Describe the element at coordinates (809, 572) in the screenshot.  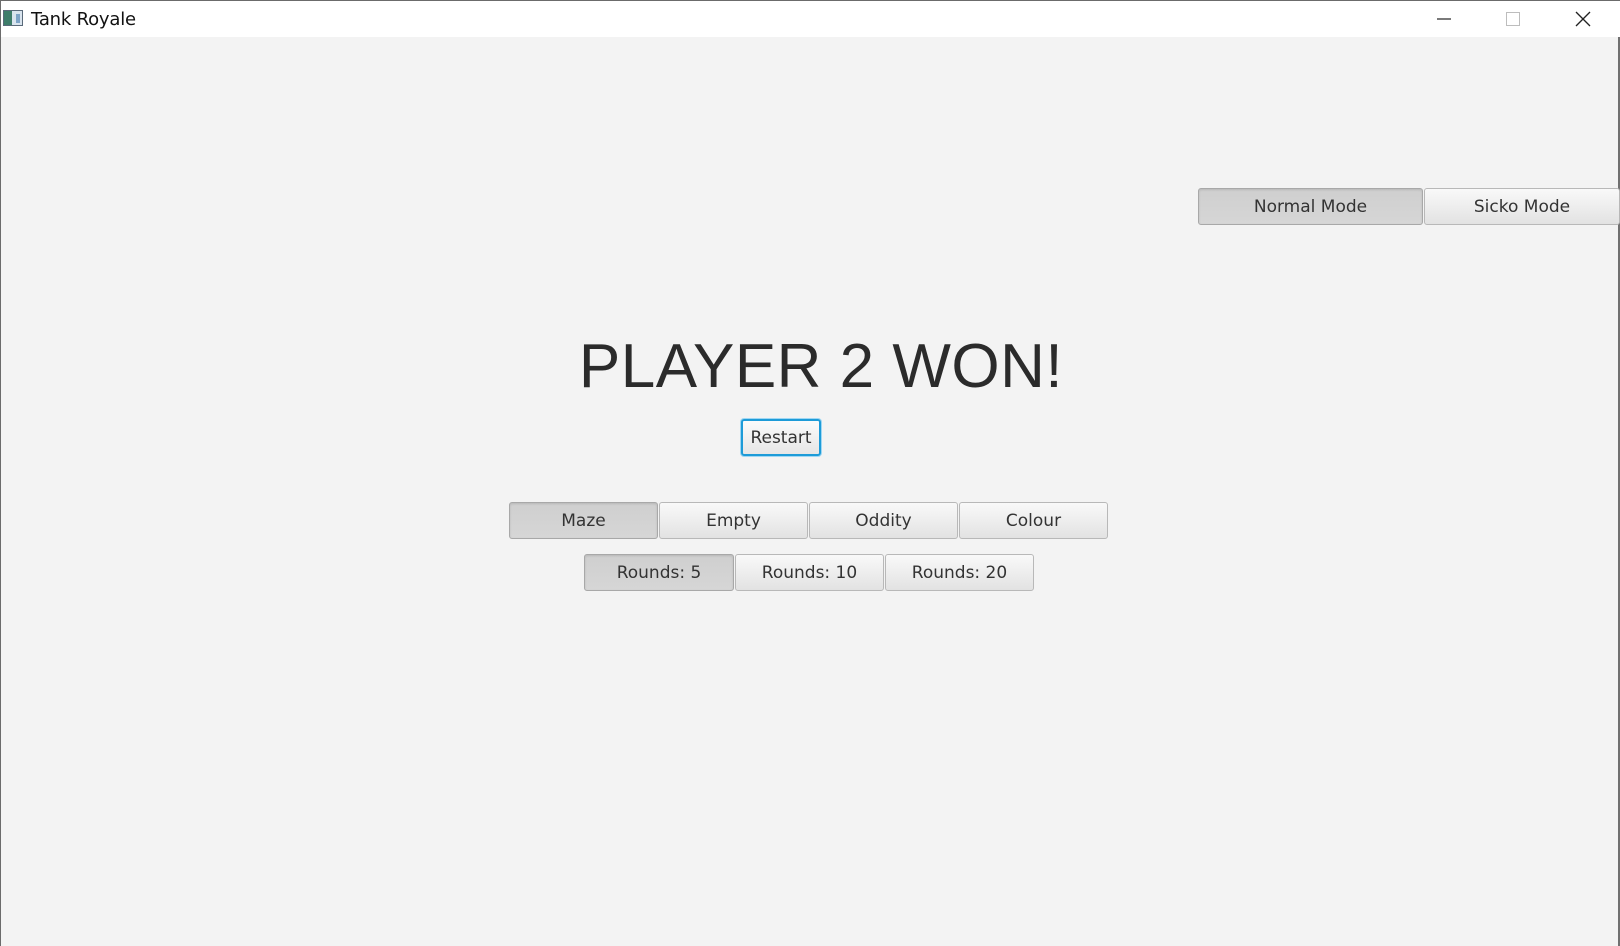
I see `rounds-10-button: Rounds: 10` at that location.